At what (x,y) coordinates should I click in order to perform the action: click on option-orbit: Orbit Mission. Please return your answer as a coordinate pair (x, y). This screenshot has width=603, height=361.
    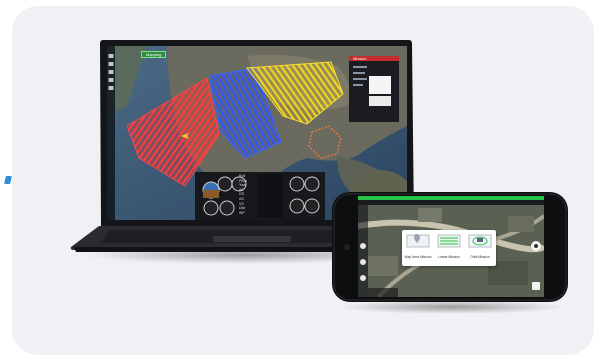
    Looking at the image, I should click on (480, 248).